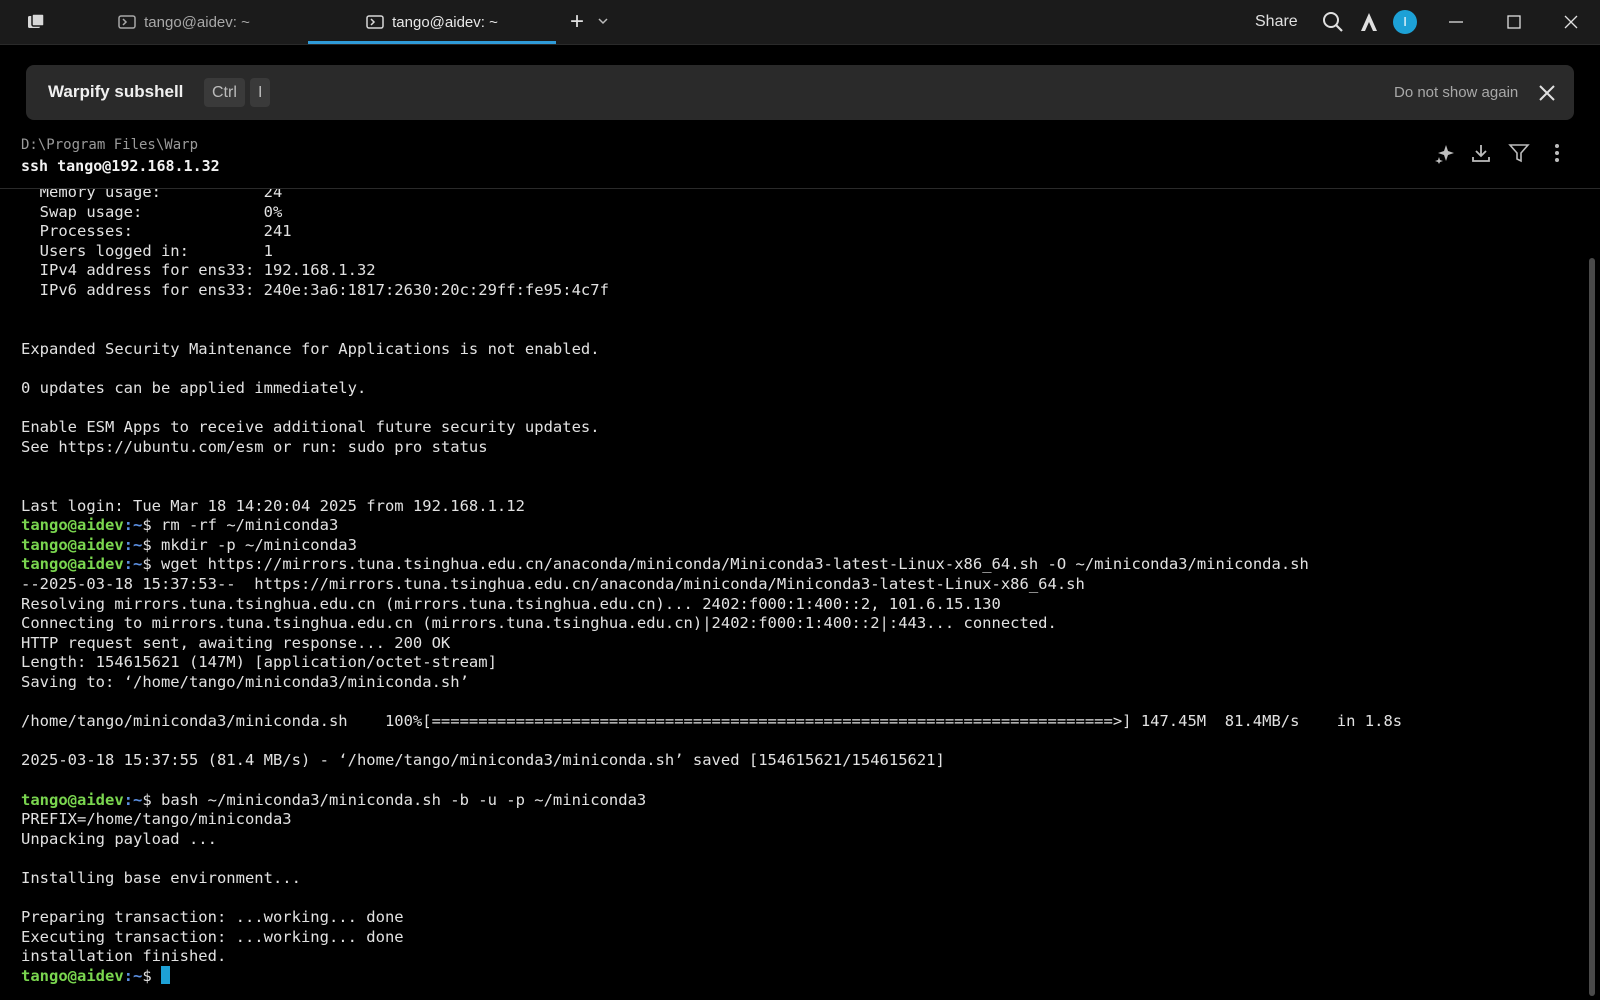 This screenshot has height=1000, width=1600. I want to click on more-options-icon, so click(1557, 153).